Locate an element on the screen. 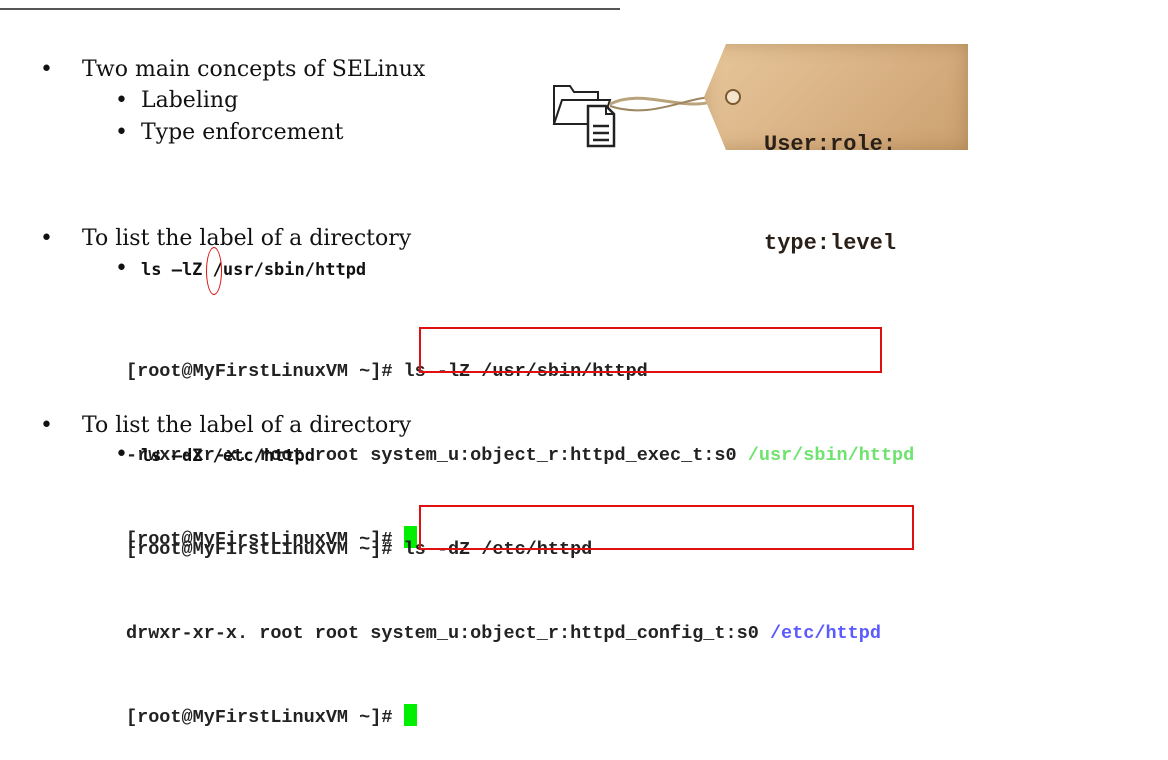  command-text: ls –lZ /usr/sbin/httpd is located at coordinates (254, 270).